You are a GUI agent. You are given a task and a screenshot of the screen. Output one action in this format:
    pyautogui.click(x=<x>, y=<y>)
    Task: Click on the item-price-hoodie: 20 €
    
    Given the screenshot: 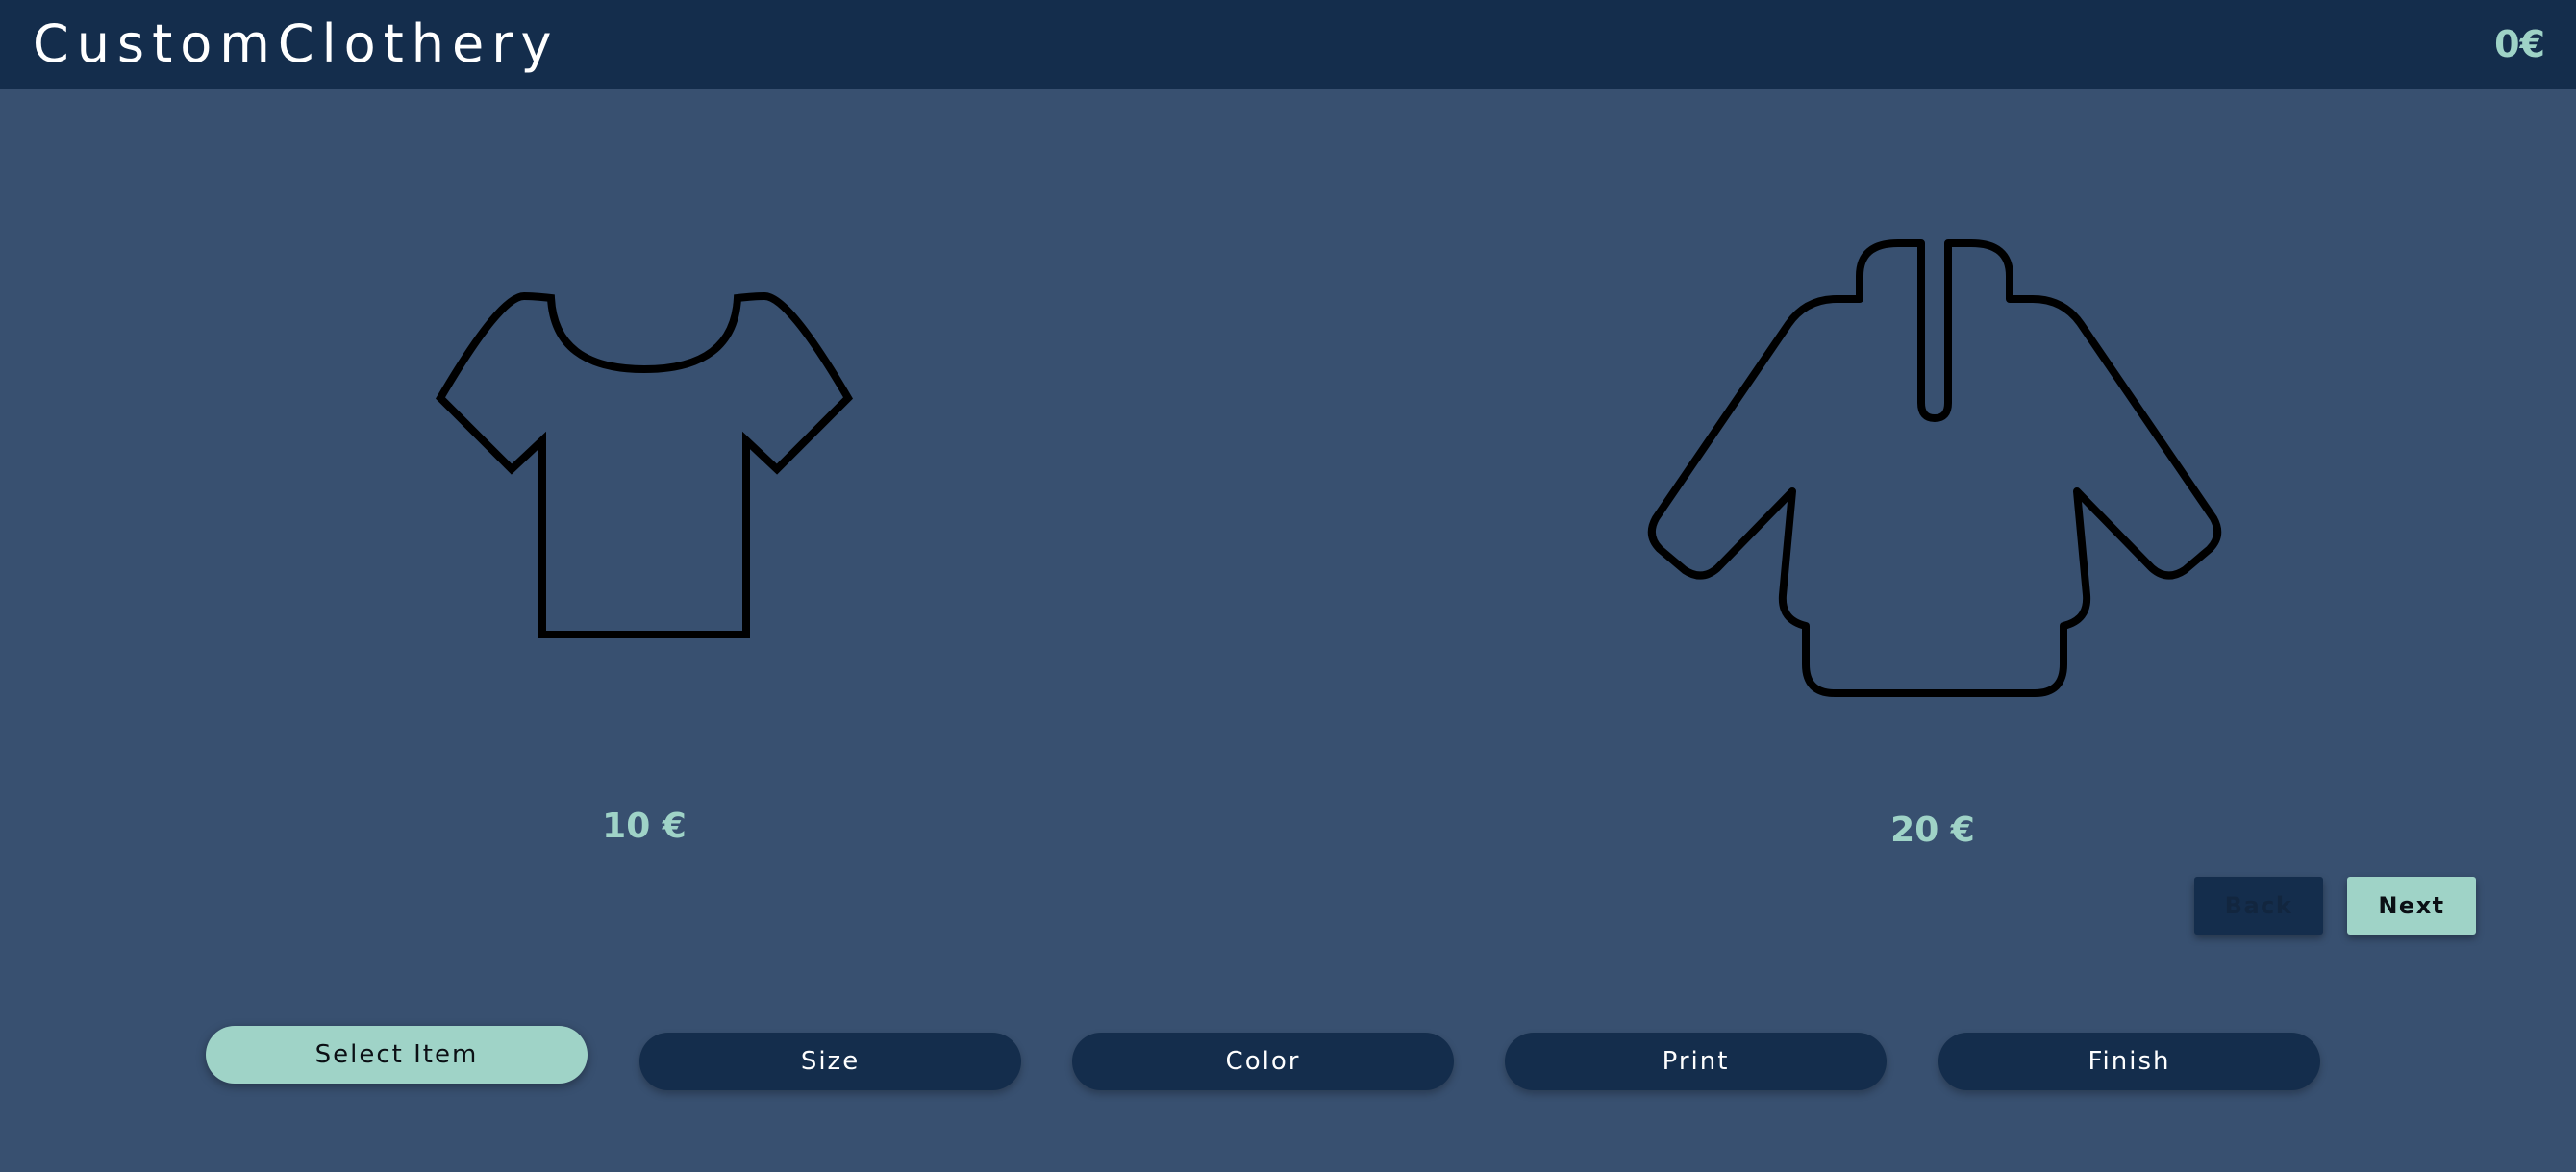 What is the action you would take?
    pyautogui.click(x=1932, y=830)
    